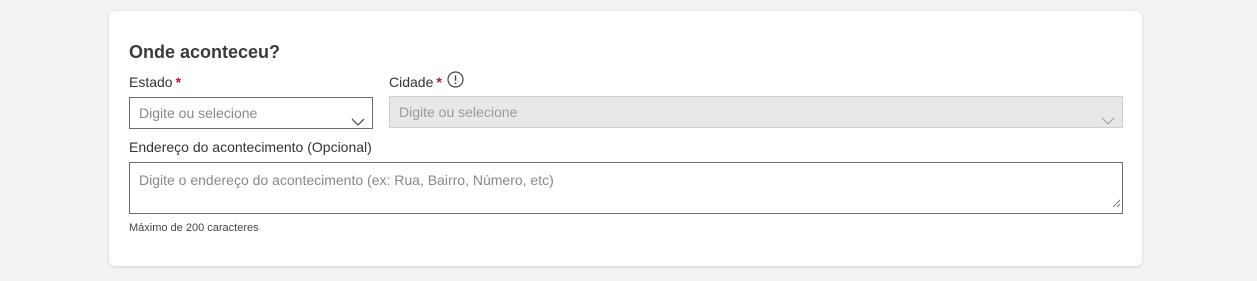 Image resolution: width=1257 pixels, height=281 pixels. I want to click on cidade-select: Digite ou selecione, so click(756, 112).